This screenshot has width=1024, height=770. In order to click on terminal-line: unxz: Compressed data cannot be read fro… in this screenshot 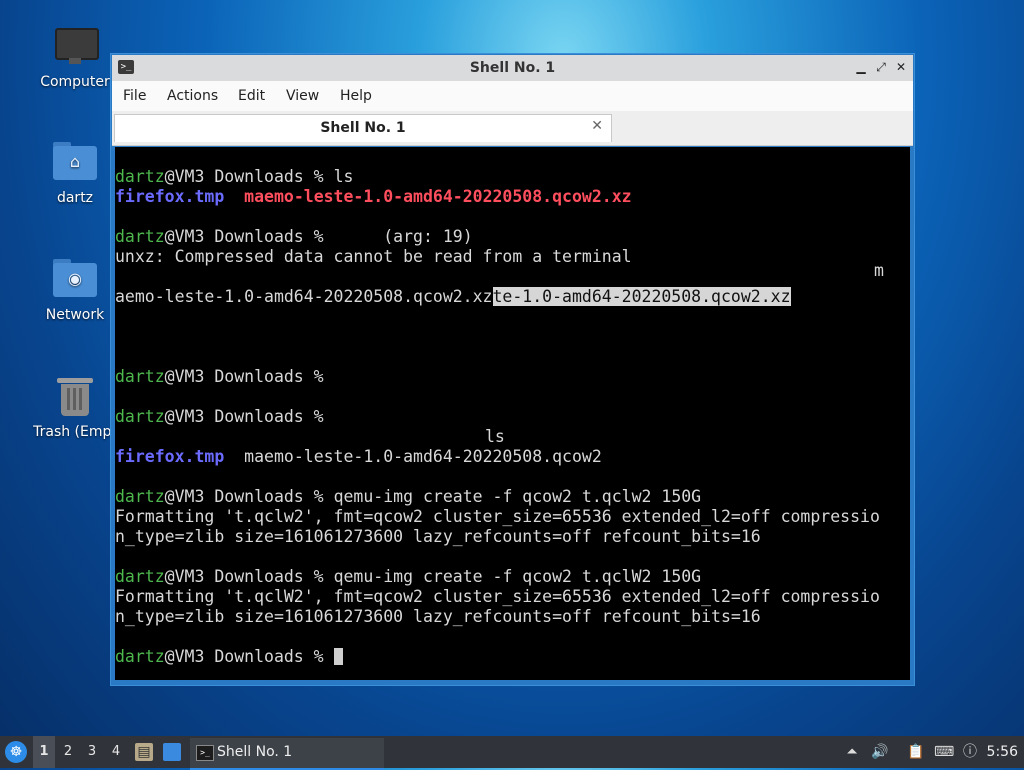, I will do `click(373, 256)`.